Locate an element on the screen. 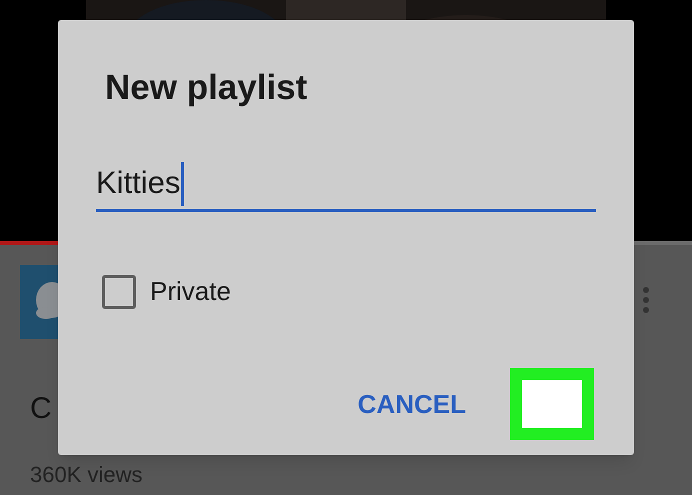 Image resolution: width=692 pixels, height=495 pixels. more-options-icon is located at coordinates (646, 300).